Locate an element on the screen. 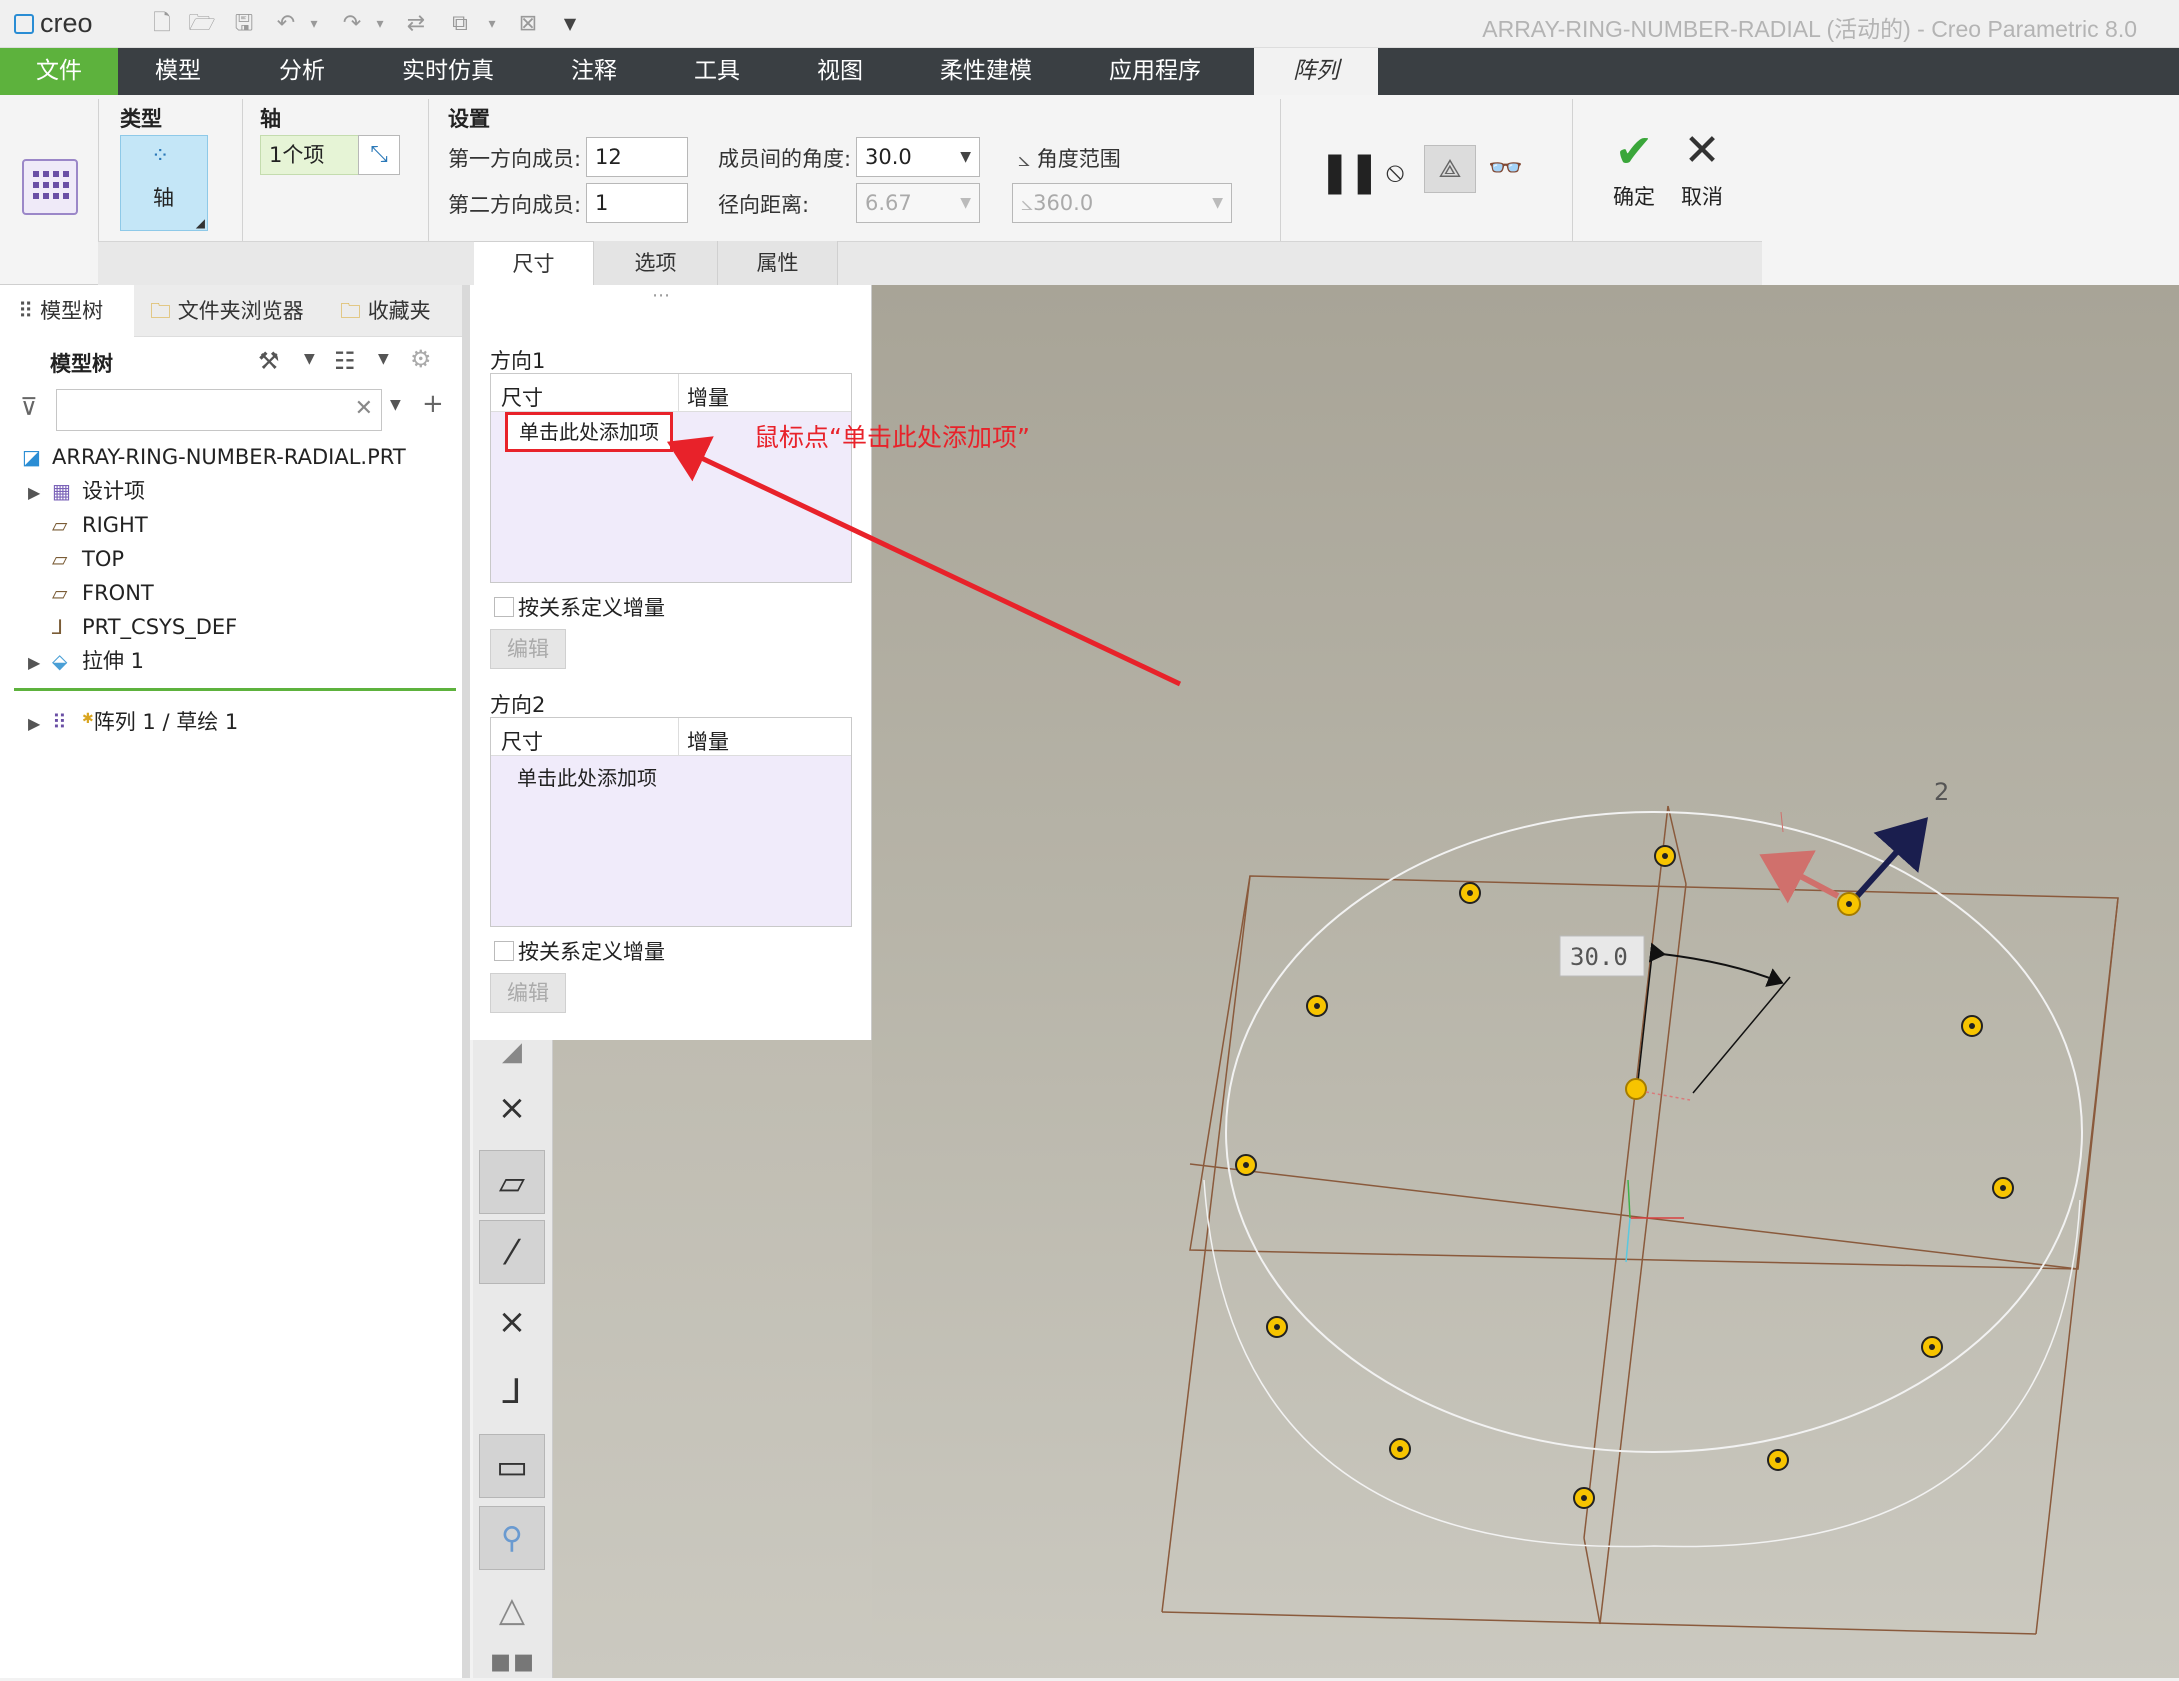 Image resolution: width=2179 pixels, height=1681 pixels. axis-collector: 1个项 is located at coordinates (310, 155).